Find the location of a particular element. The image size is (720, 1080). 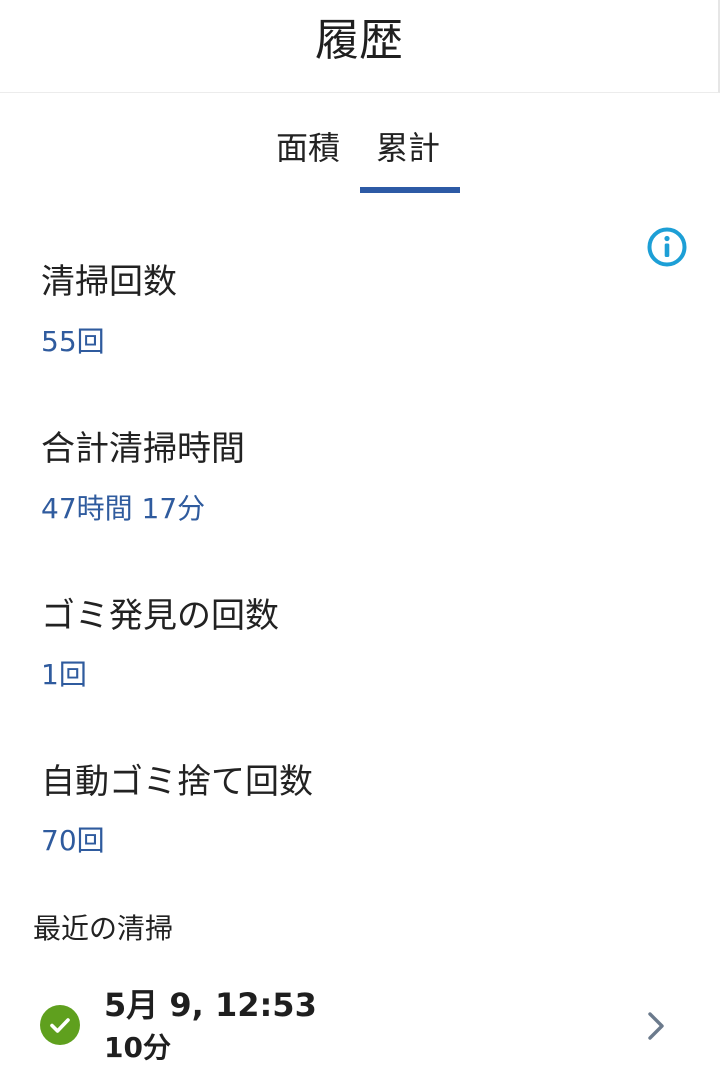

tab-bar: 面積 累計 is located at coordinates (360, 148).